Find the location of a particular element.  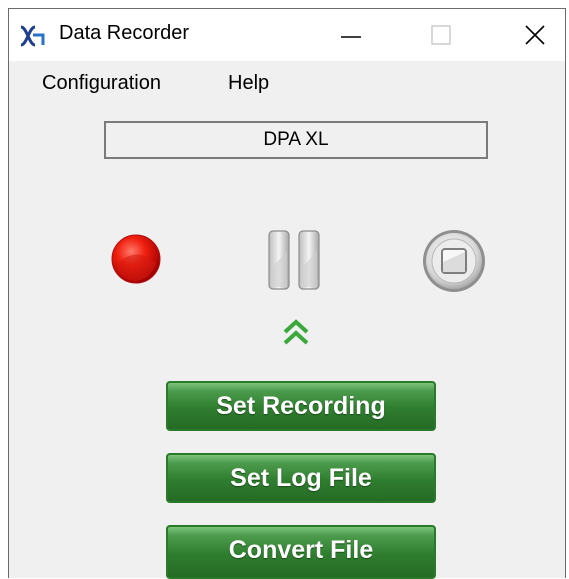

stop-icon is located at coordinates (454, 261).